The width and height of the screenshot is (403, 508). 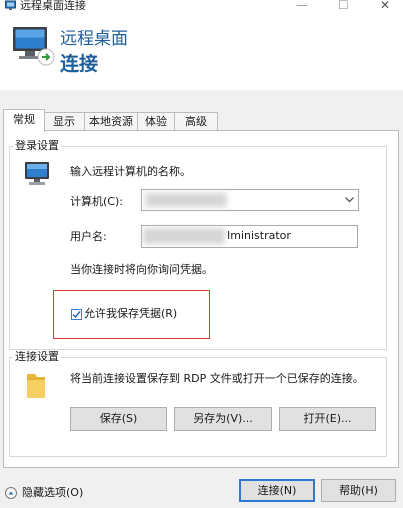 I want to click on maximize-button: ☐, so click(x=343, y=6).